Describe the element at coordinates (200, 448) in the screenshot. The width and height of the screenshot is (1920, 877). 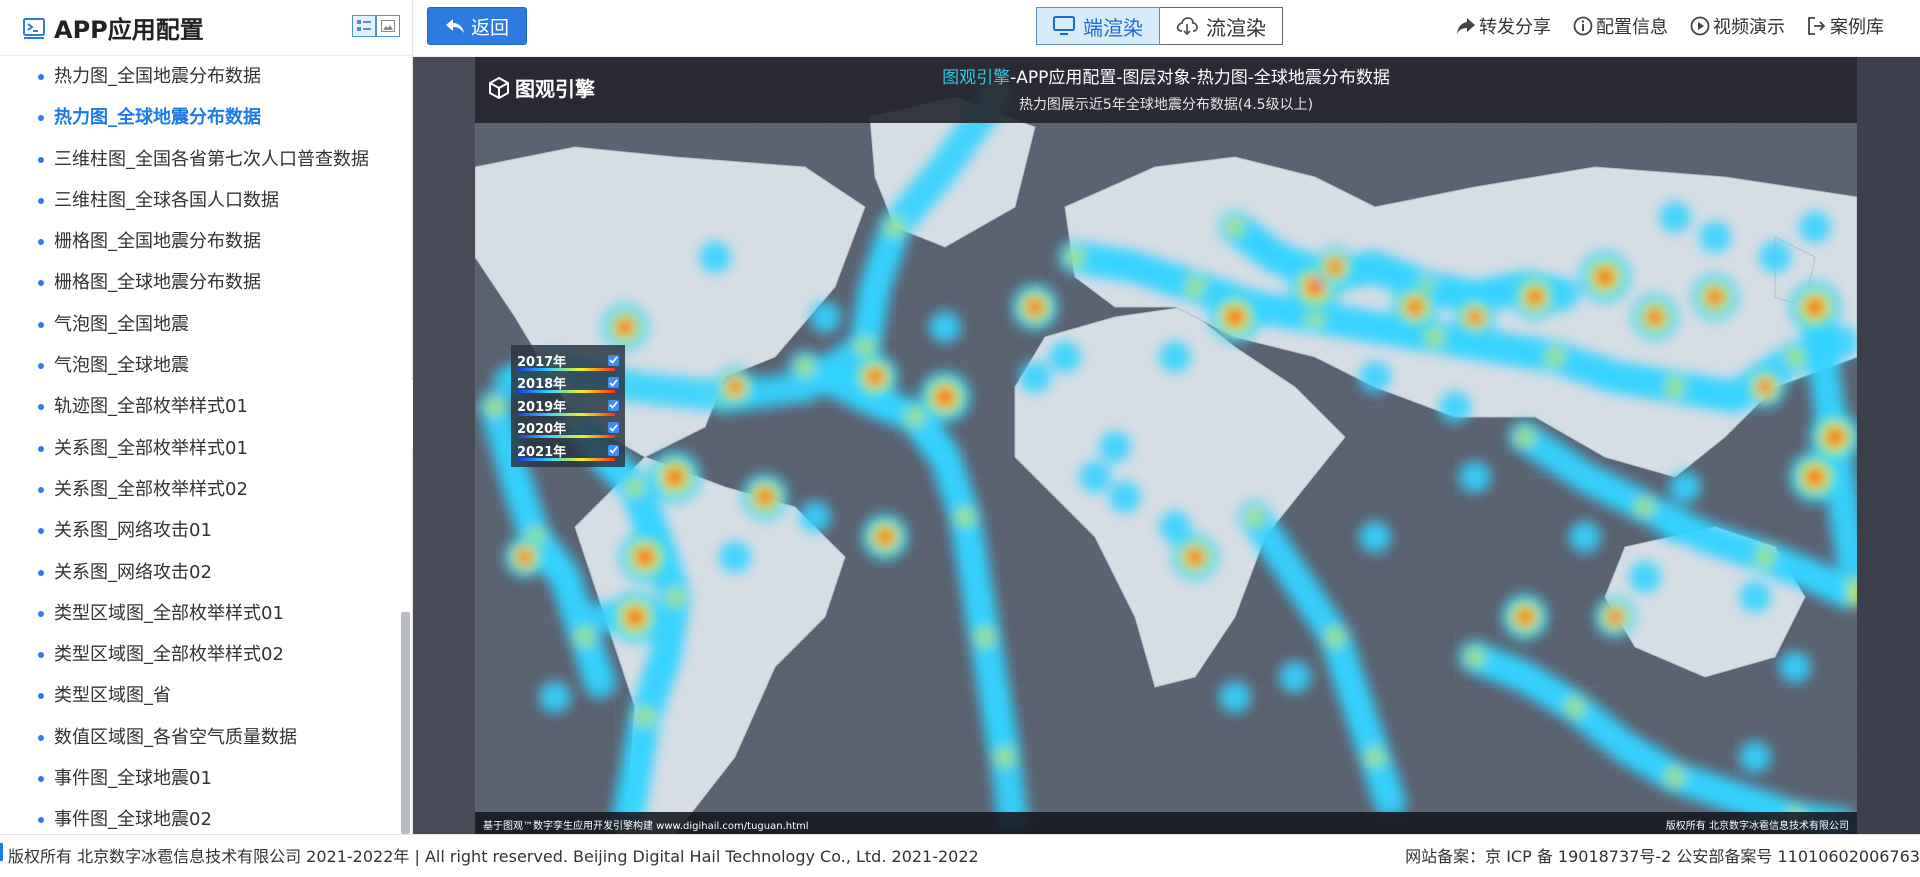
I see `sidebar-item: 关系图_全部枚举样式01` at that location.